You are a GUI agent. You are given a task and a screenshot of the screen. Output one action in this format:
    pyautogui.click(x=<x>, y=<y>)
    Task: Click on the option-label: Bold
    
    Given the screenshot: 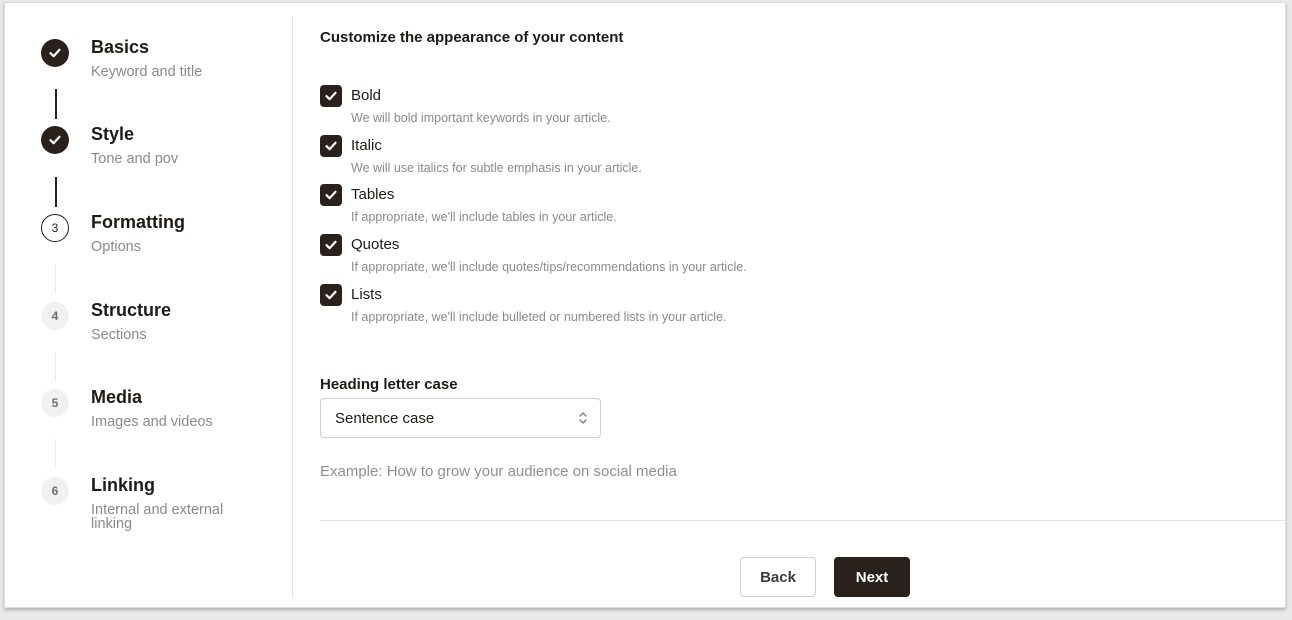 What is the action you would take?
    pyautogui.click(x=366, y=95)
    